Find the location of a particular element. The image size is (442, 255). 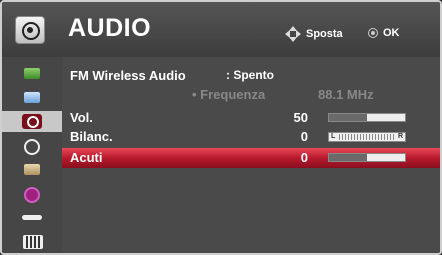

treble-bar is located at coordinates (367, 157).